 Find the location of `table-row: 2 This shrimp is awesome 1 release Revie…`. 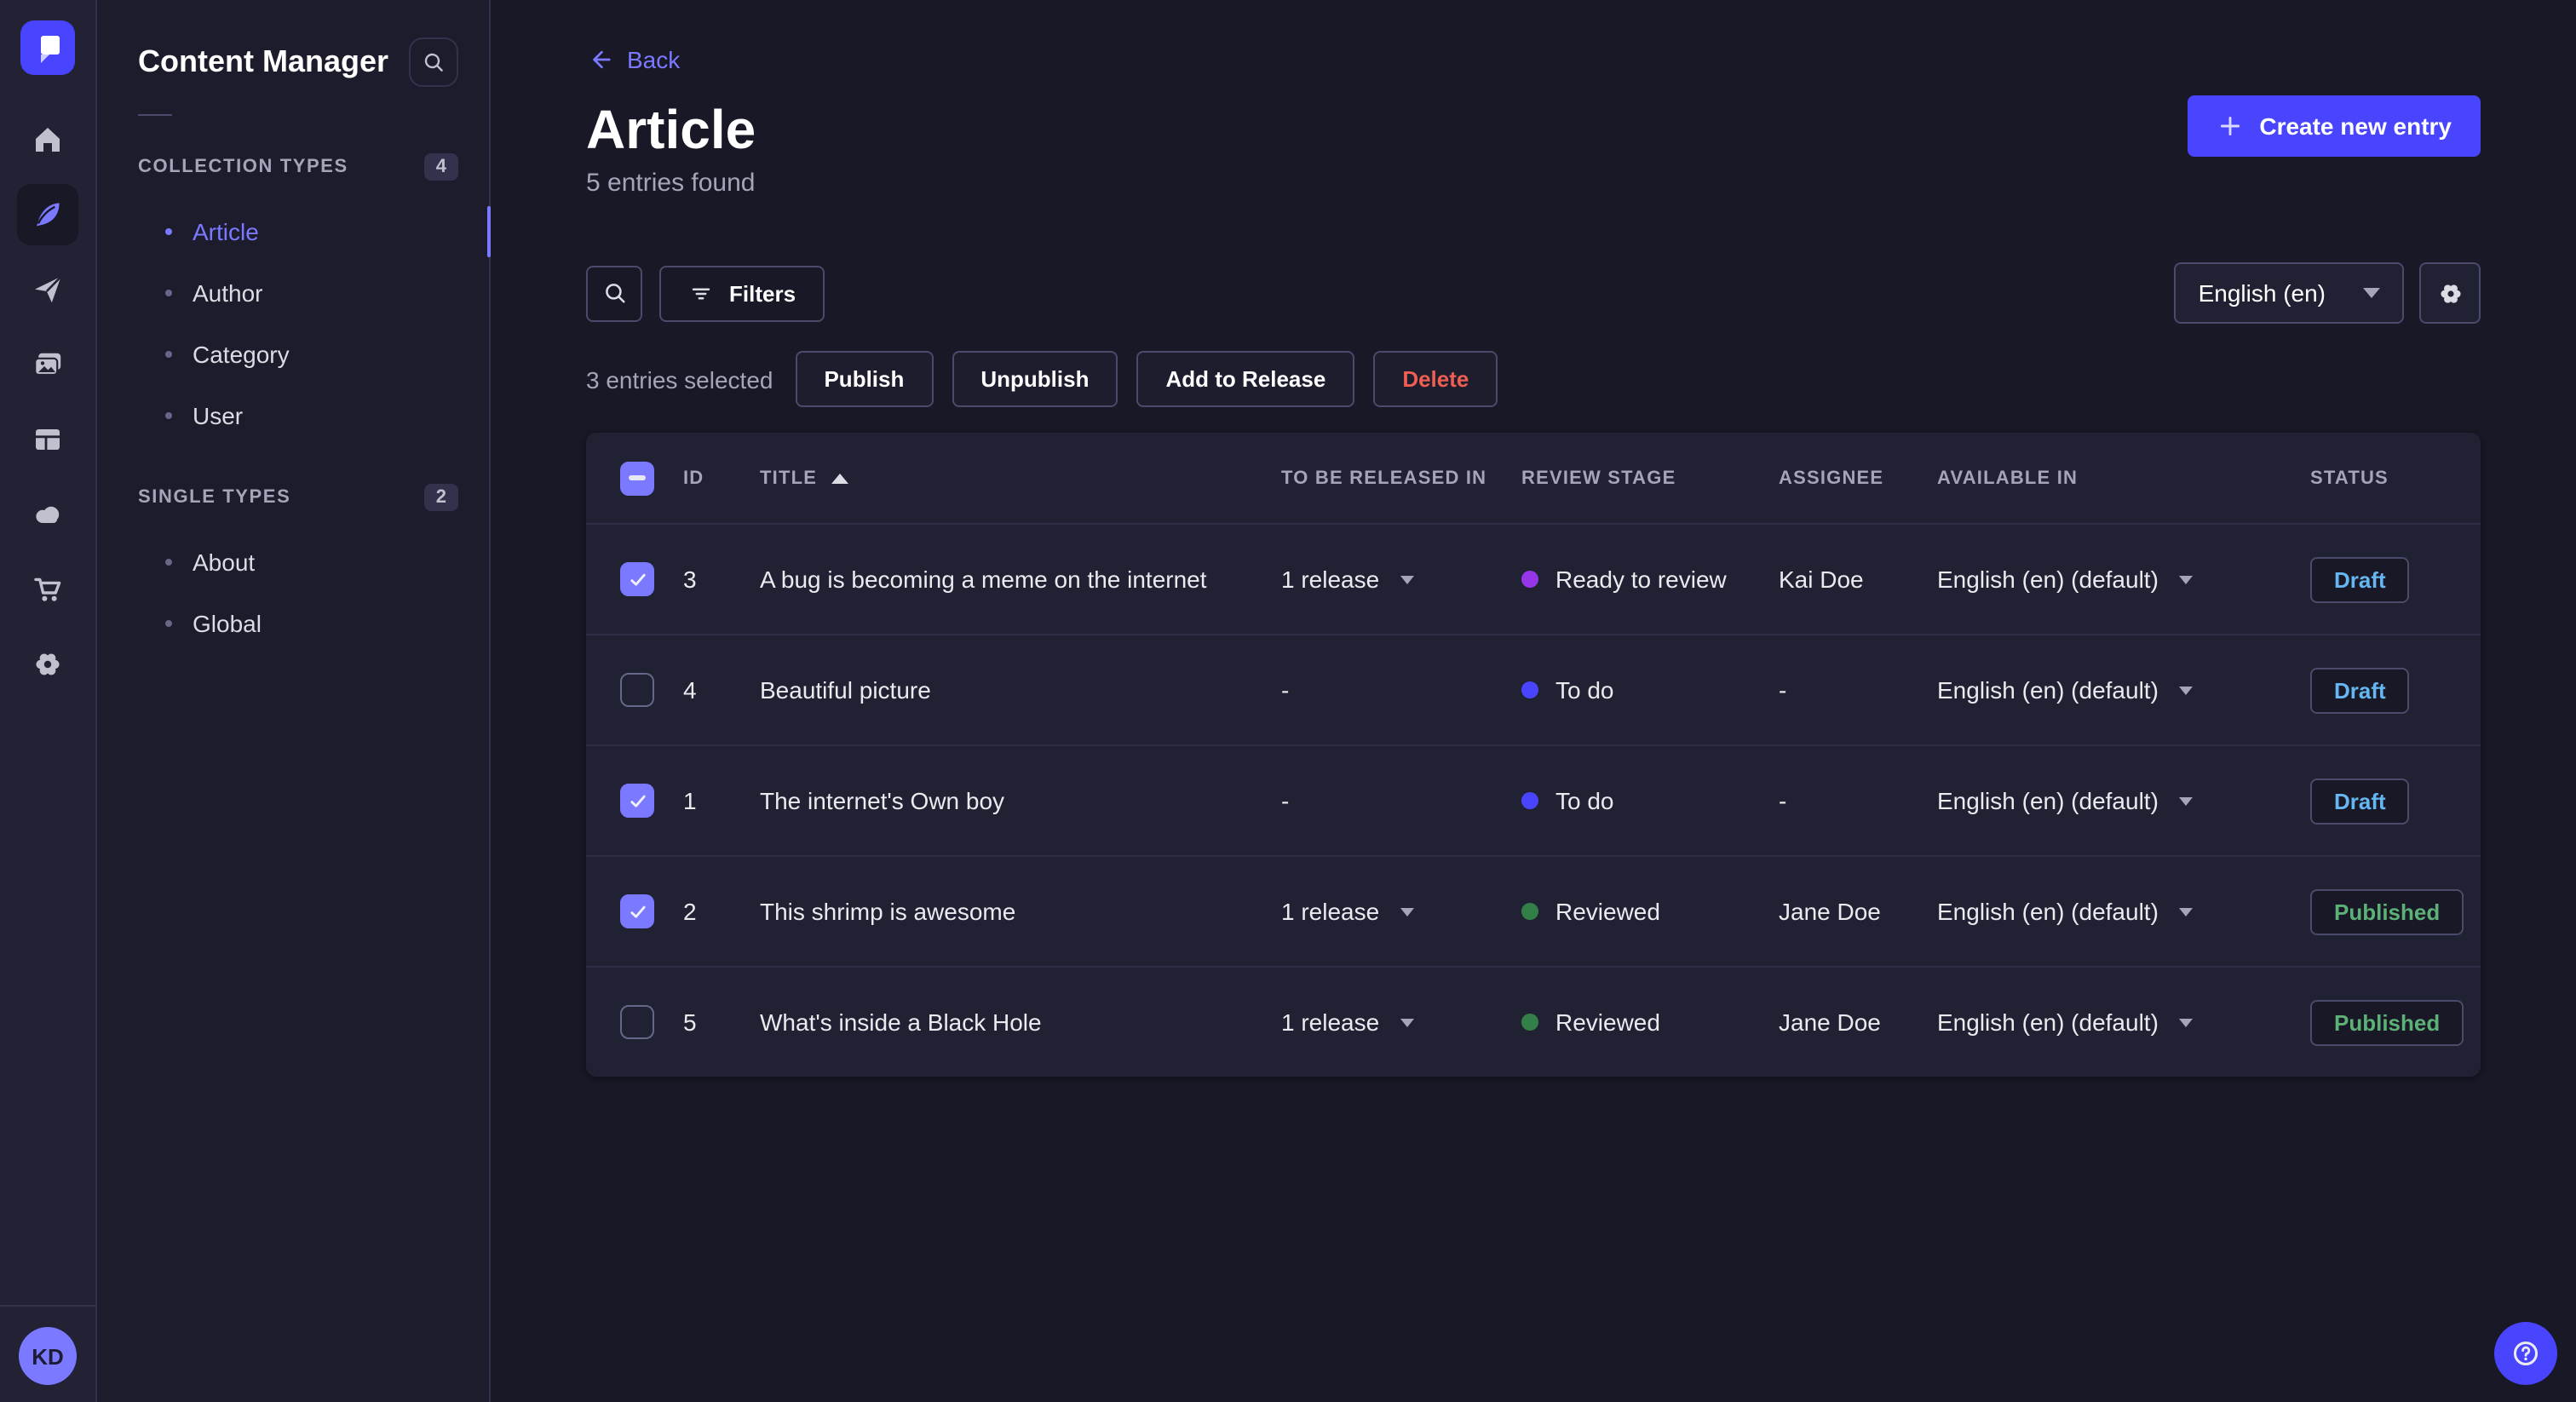

table-row: 2 This shrimp is awesome 1 release Revie… is located at coordinates (1534, 910).